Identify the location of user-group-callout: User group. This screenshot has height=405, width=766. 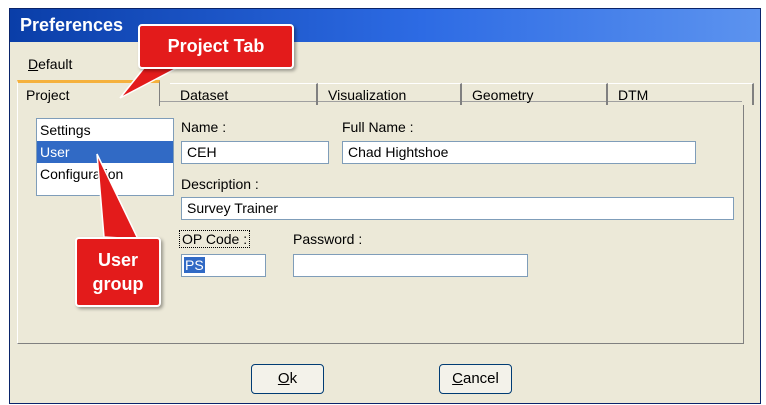
(118, 272).